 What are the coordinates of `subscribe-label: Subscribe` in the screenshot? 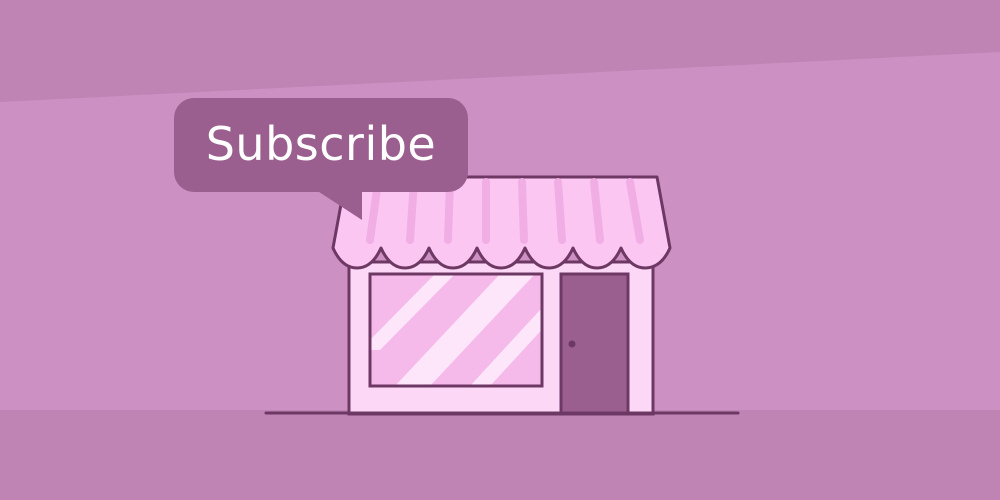 It's located at (321, 144).